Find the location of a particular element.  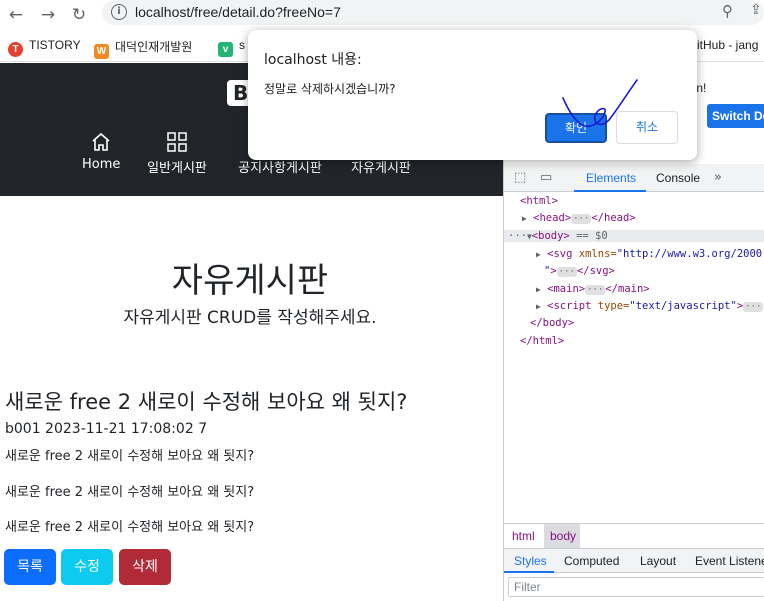

tab-layout: Layout is located at coordinates (658, 561).